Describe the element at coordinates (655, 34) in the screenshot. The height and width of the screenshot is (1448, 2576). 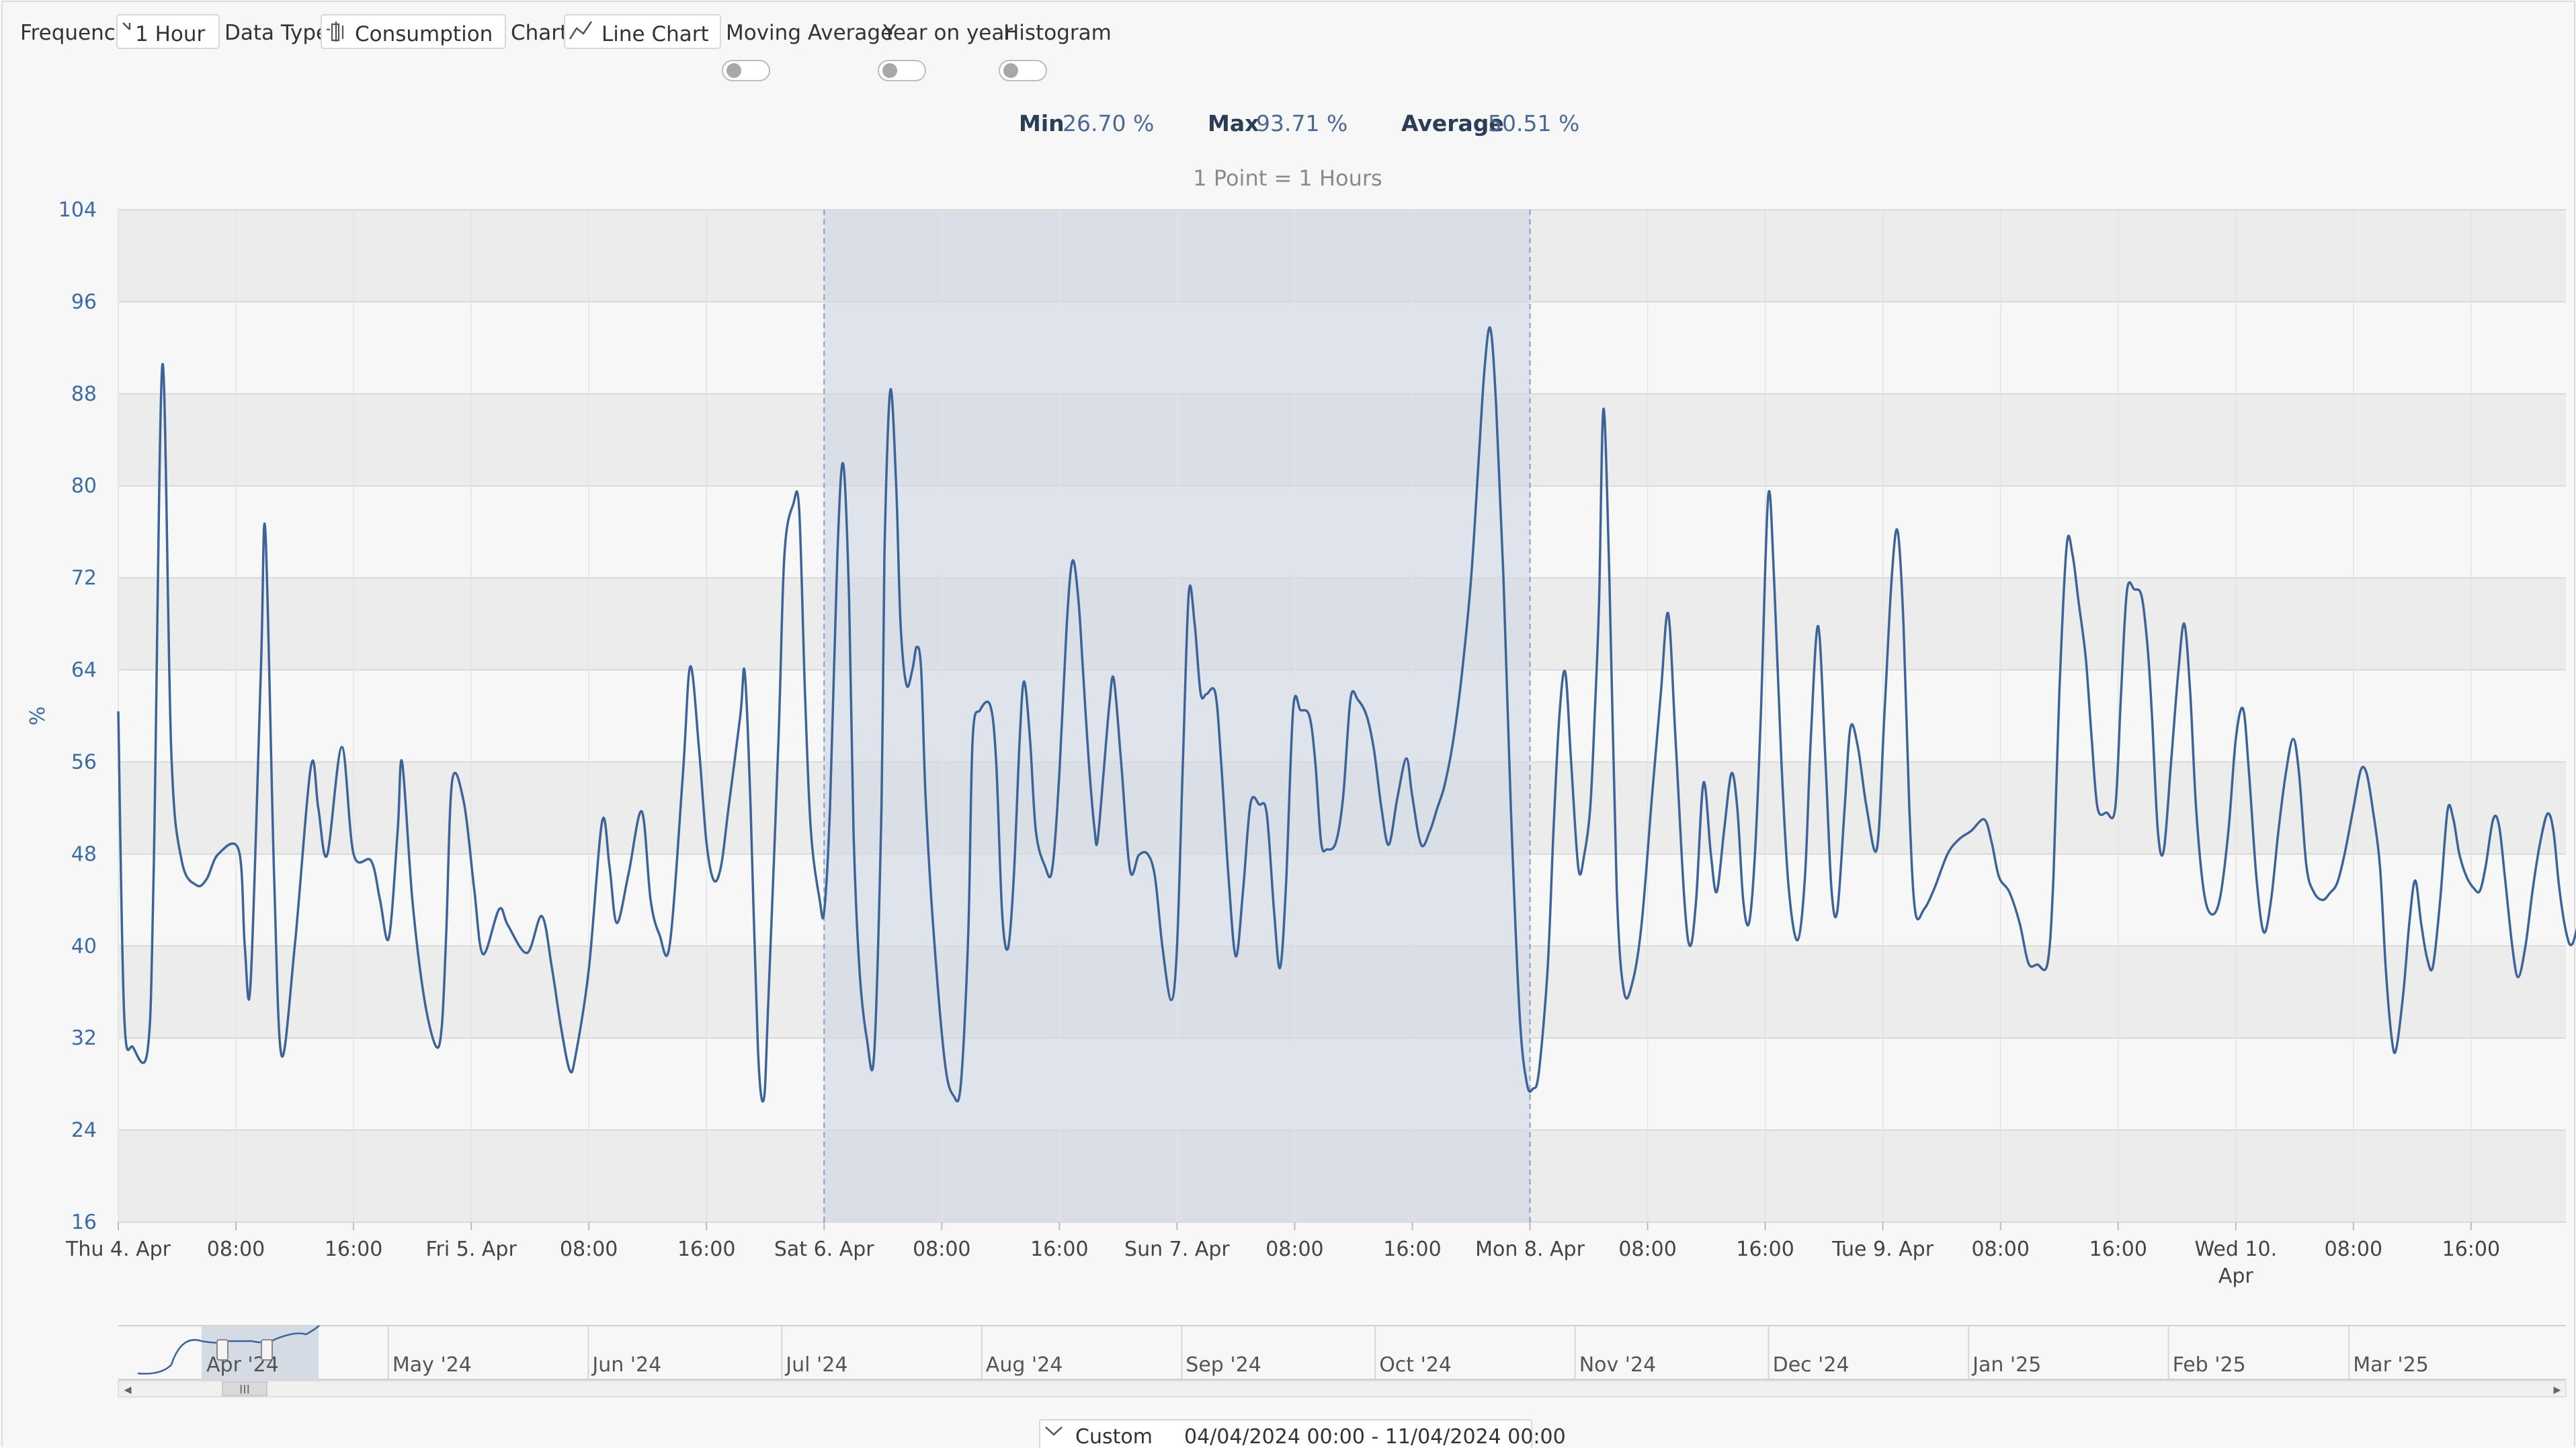
I see `chart-type-value: Line Chart` at that location.